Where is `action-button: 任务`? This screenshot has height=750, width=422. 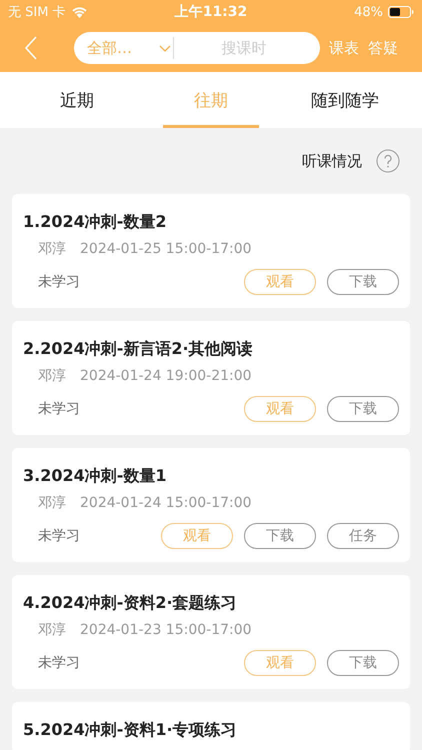
action-button: 任务 is located at coordinates (363, 536).